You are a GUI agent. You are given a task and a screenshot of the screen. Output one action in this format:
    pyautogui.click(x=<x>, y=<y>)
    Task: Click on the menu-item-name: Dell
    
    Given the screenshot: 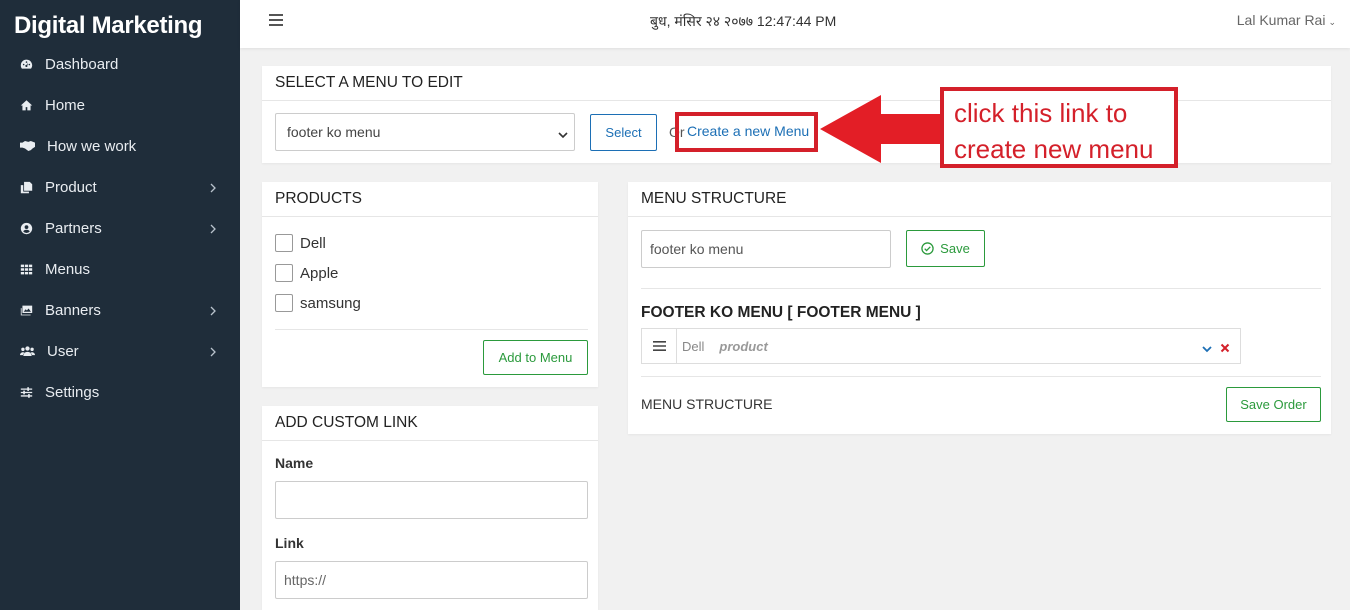 What is the action you would take?
    pyautogui.click(x=693, y=346)
    